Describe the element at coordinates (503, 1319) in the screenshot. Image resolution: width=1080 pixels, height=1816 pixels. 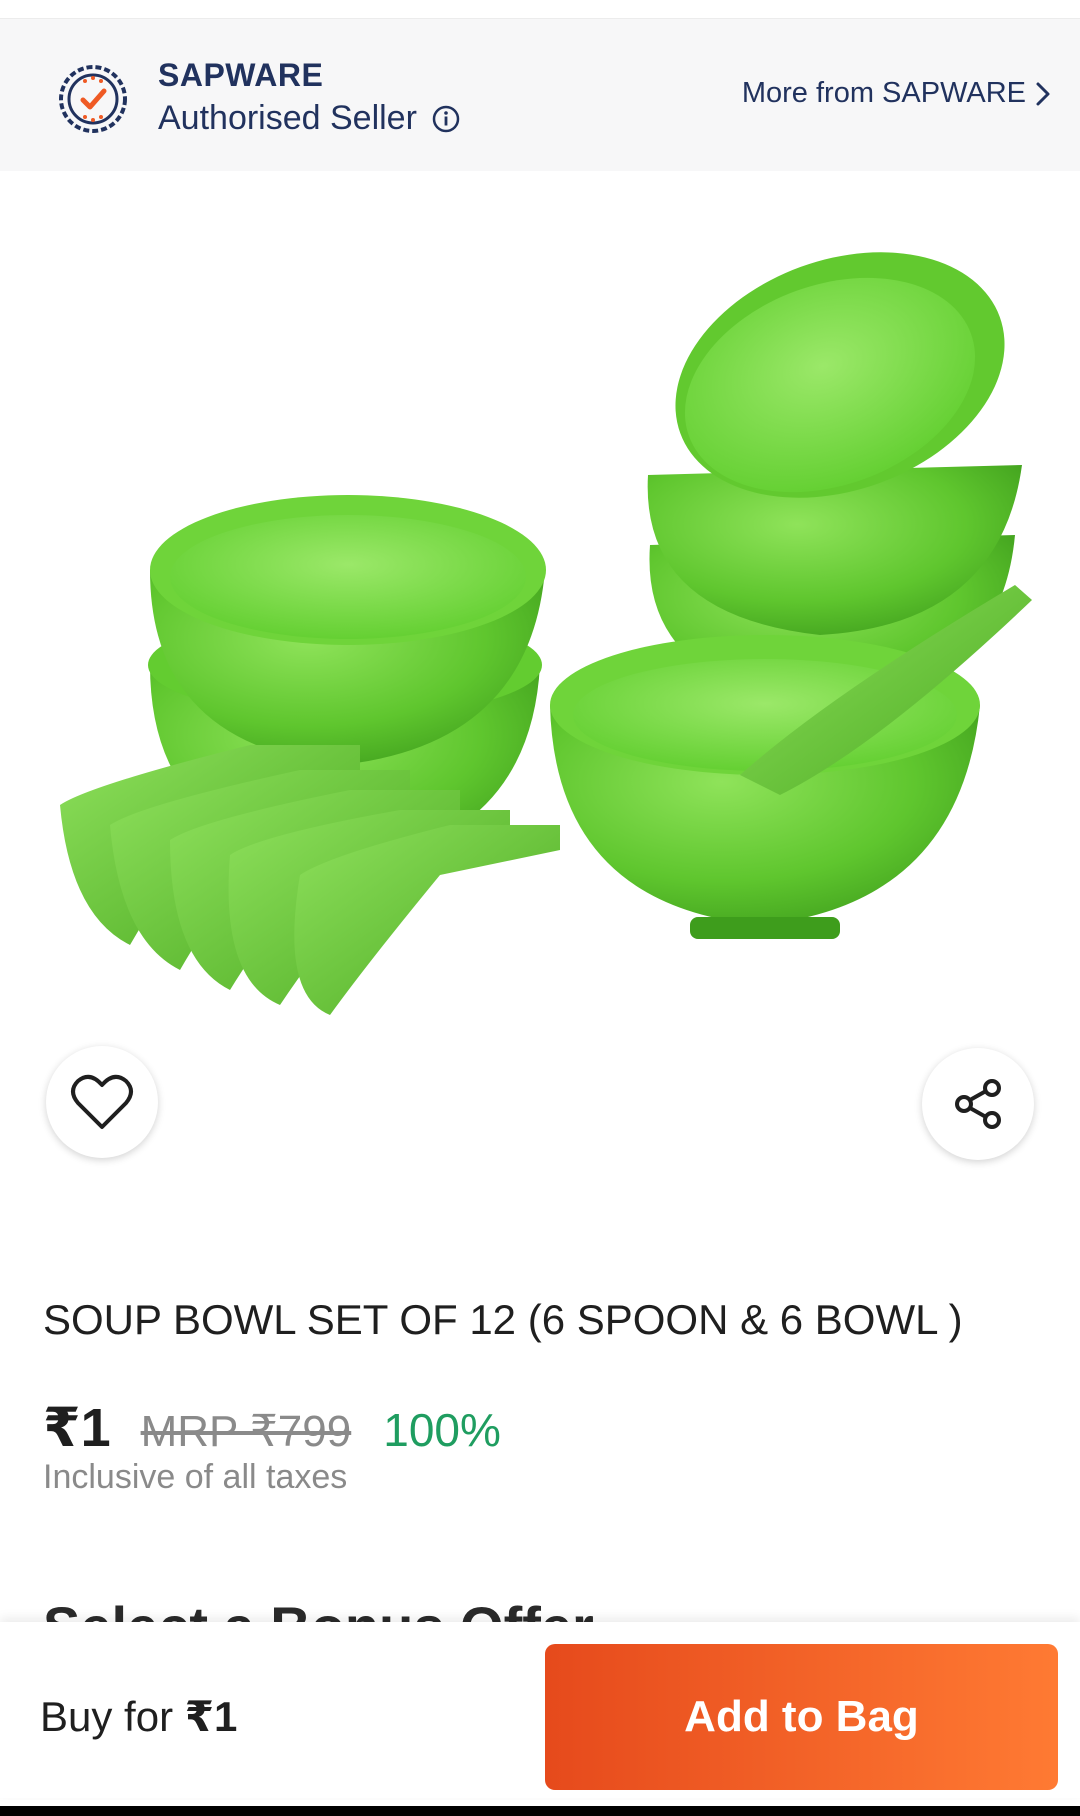
I see `product-title: SOUP BOWL SET OF 12 (6 SPOON & 6 BOWL )` at that location.